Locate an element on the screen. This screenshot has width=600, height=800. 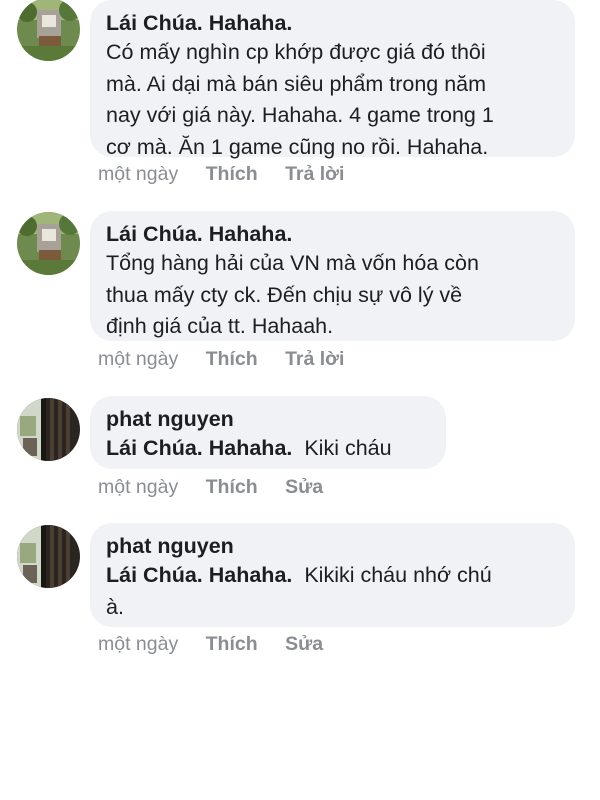
comment-body: Kiki cháu is located at coordinates (348, 448).